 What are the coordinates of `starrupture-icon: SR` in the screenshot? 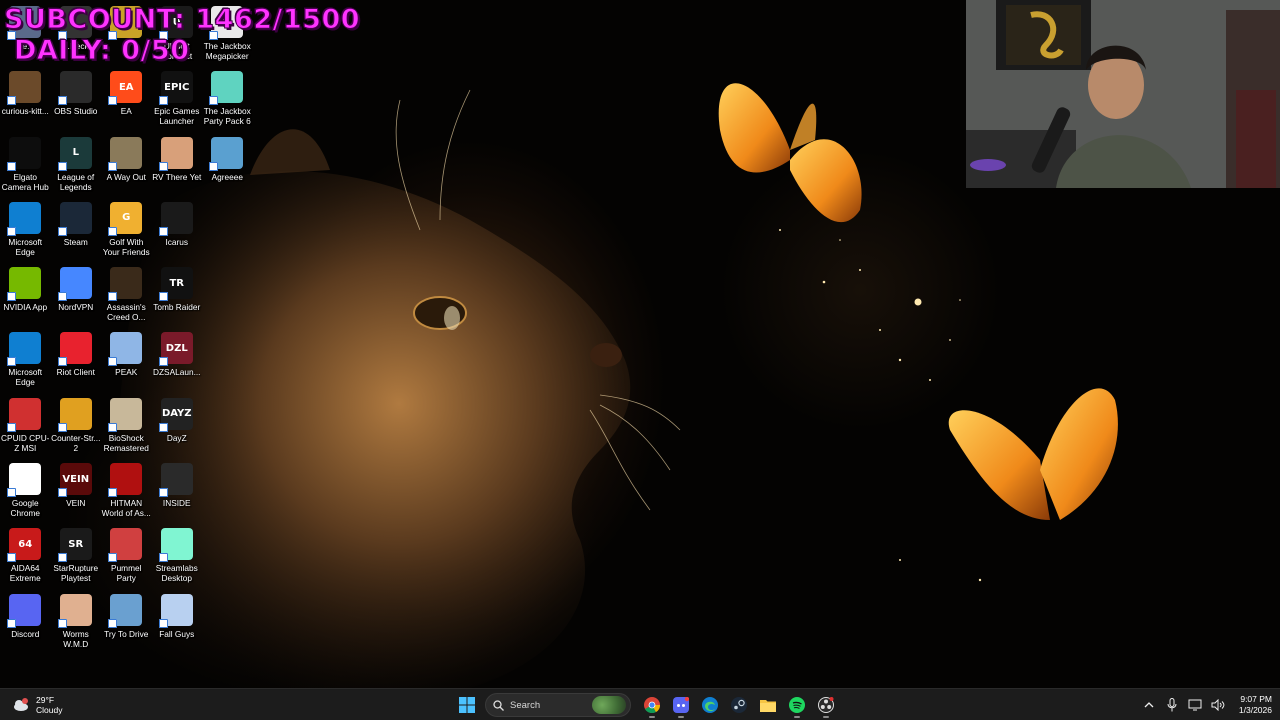 It's located at (74, 545).